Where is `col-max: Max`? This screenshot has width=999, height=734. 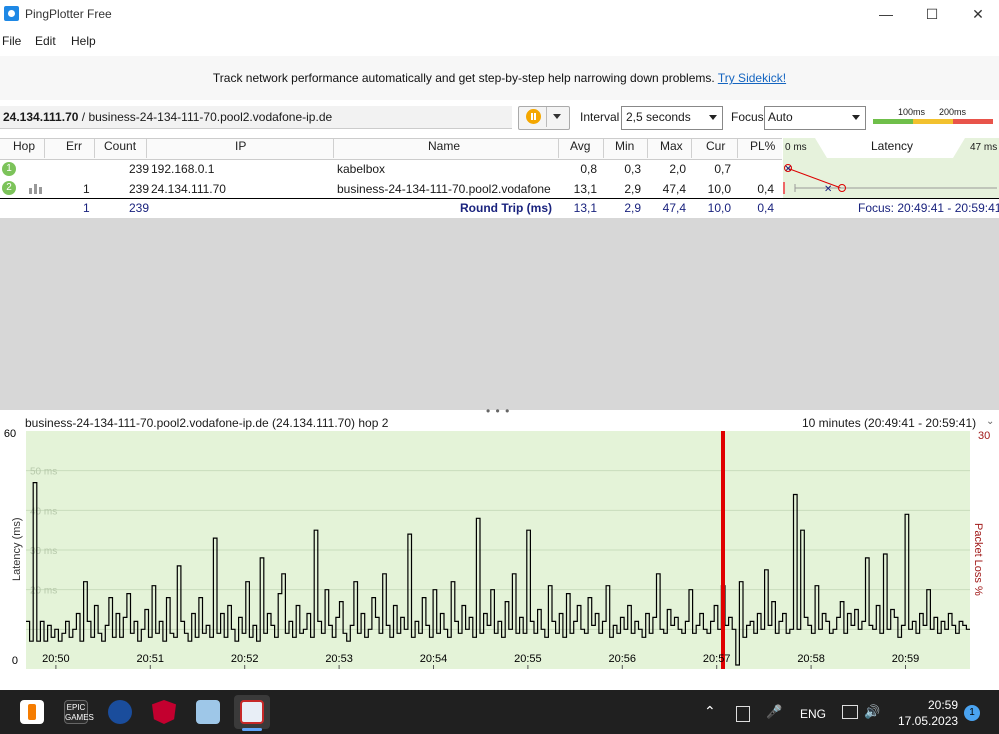 col-max: Max is located at coordinates (671, 148).